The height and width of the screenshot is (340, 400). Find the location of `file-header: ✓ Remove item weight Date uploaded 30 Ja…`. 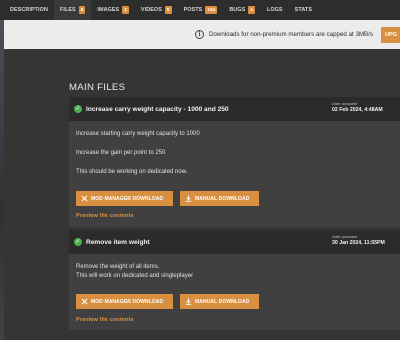

file-header: ✓ Remove item weight Date uploaded 30 Ja… is located at coordinates (234, 242).